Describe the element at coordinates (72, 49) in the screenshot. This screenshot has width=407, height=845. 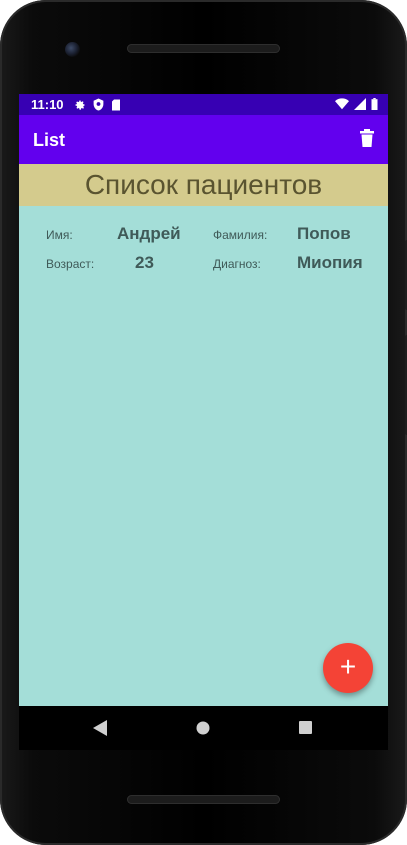
I see `front-camera` at that location.